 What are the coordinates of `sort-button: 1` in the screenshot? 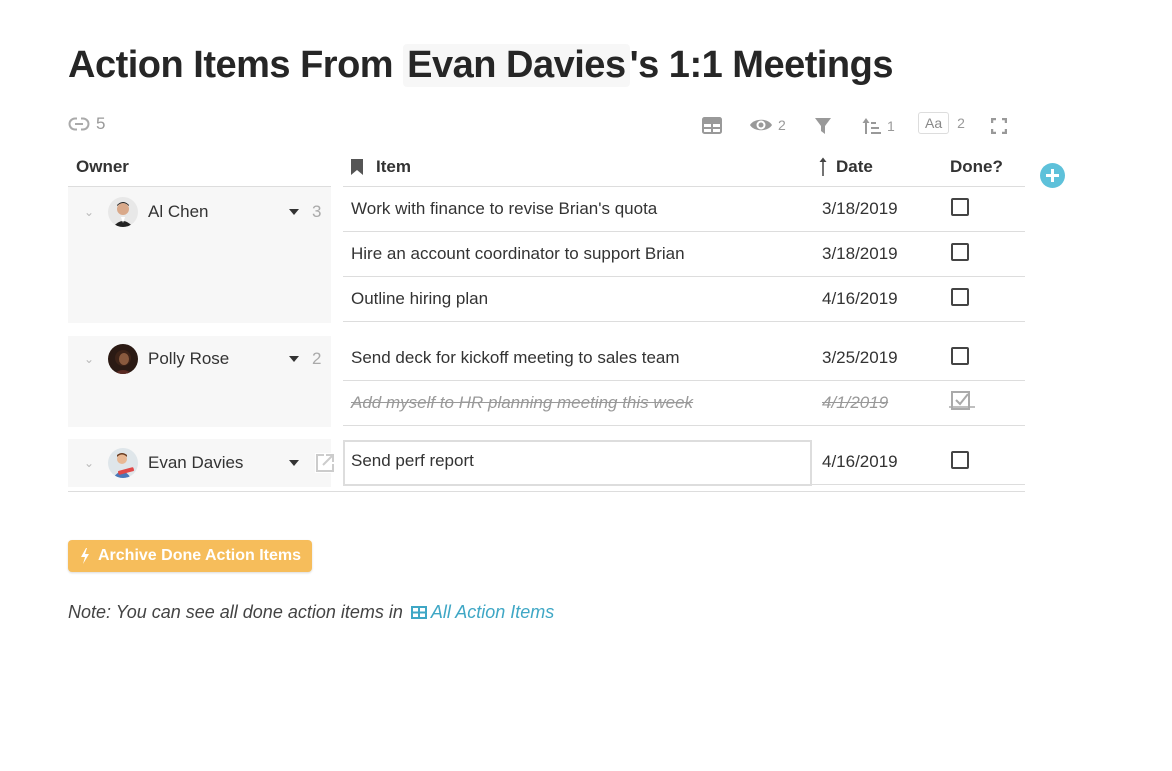 It's located at (878, 126).